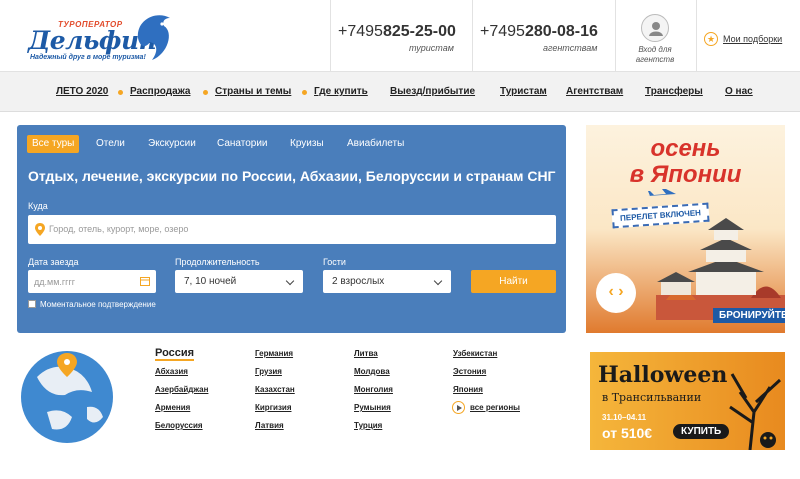 This screenshot has height=479, width=800. What do you see at coordinates (40, 229) in the screenshot?
I see `location-pin-icon` at bounding box center [40, 229].